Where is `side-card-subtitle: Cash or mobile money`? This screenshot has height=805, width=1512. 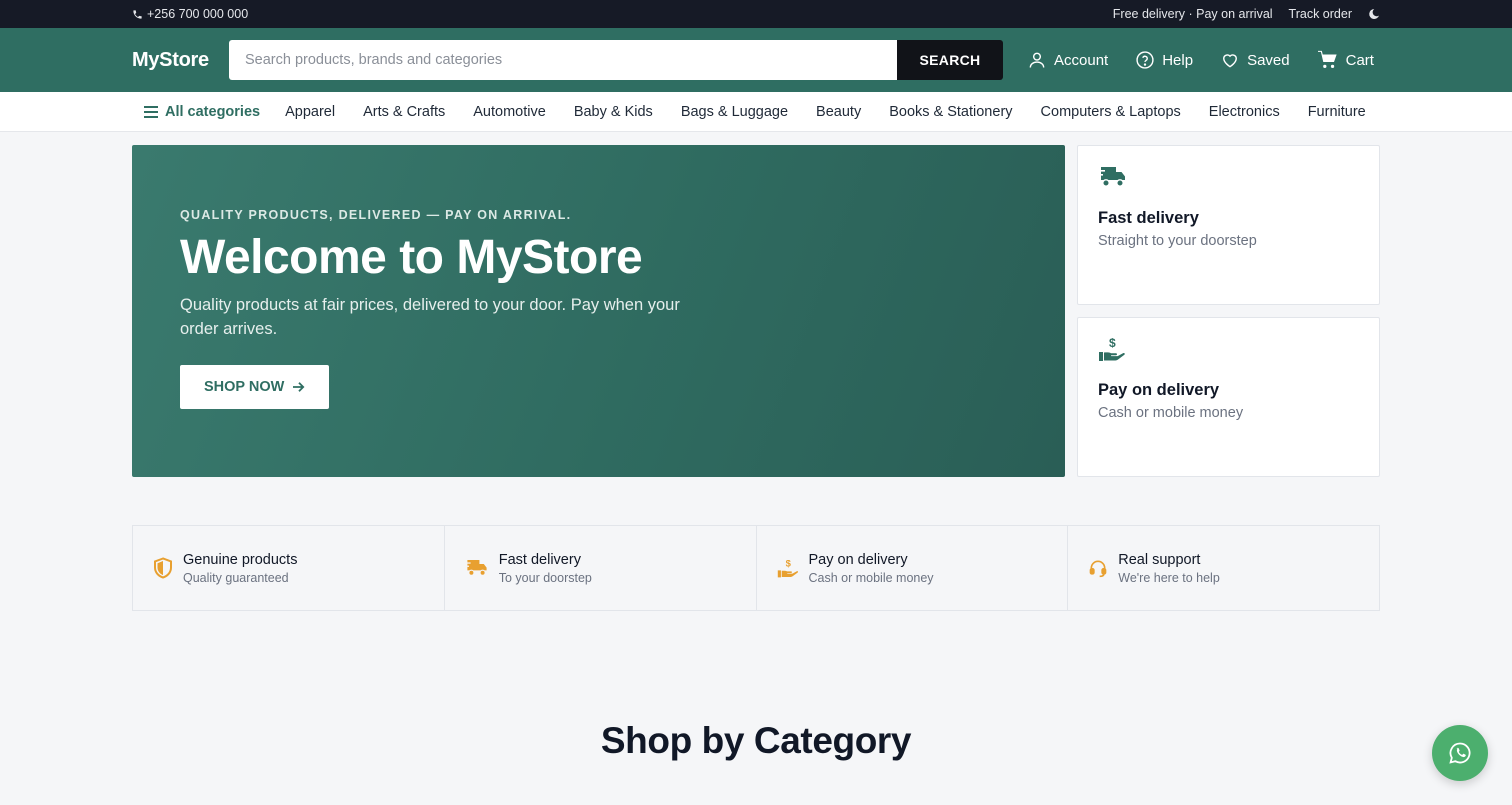
side-card-subtitle: Cash or mobile money is located at coordinates (1171, 413).